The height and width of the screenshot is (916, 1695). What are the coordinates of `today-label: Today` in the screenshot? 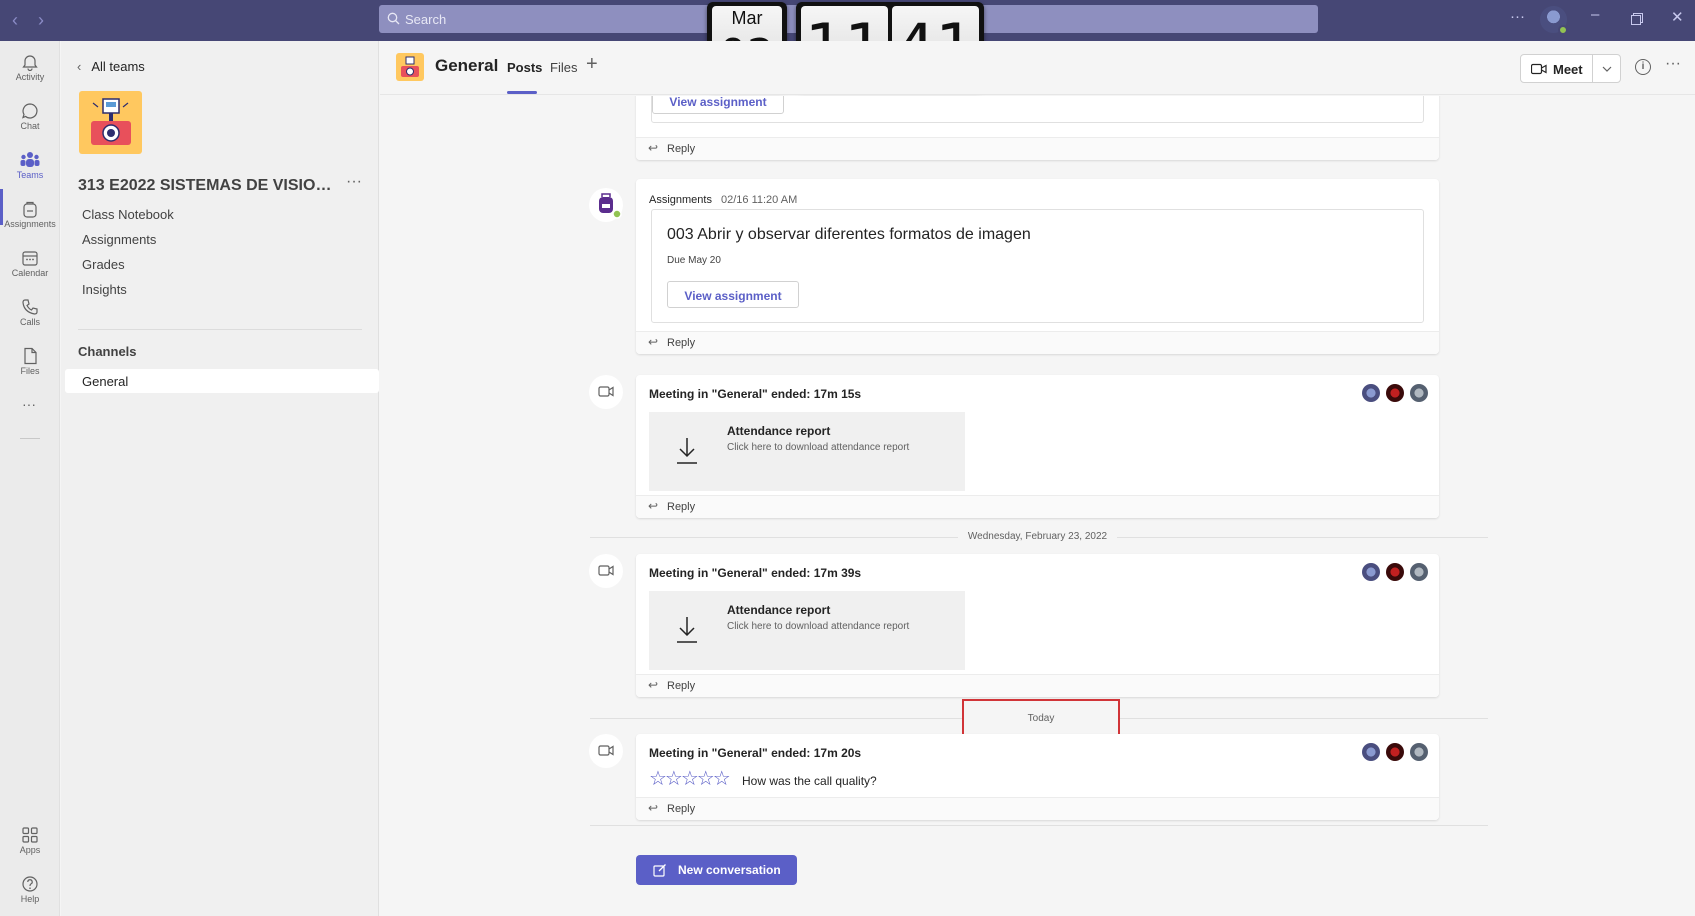 It's located at (1041, 718).